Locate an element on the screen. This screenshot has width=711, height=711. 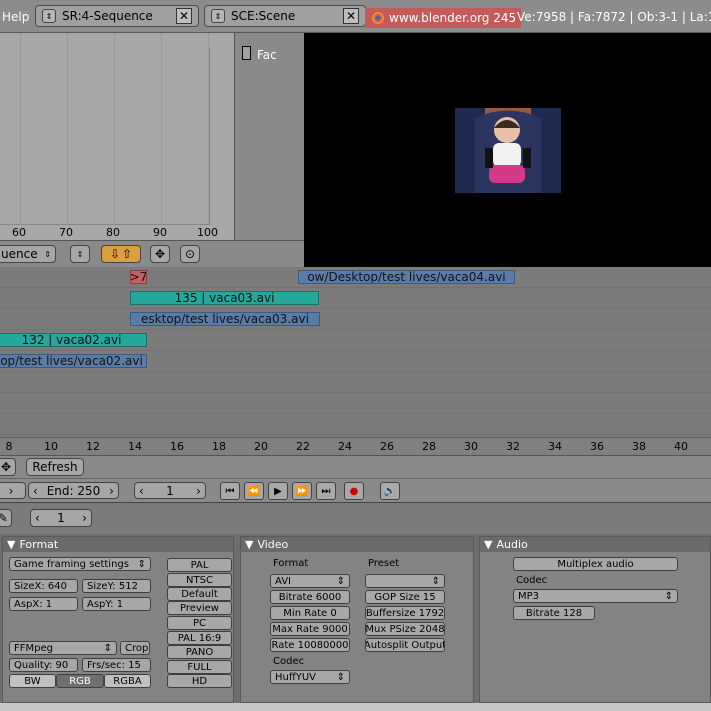
multiplex-audio-toggle: Multiplex audio is located at coordinates (595, 564).